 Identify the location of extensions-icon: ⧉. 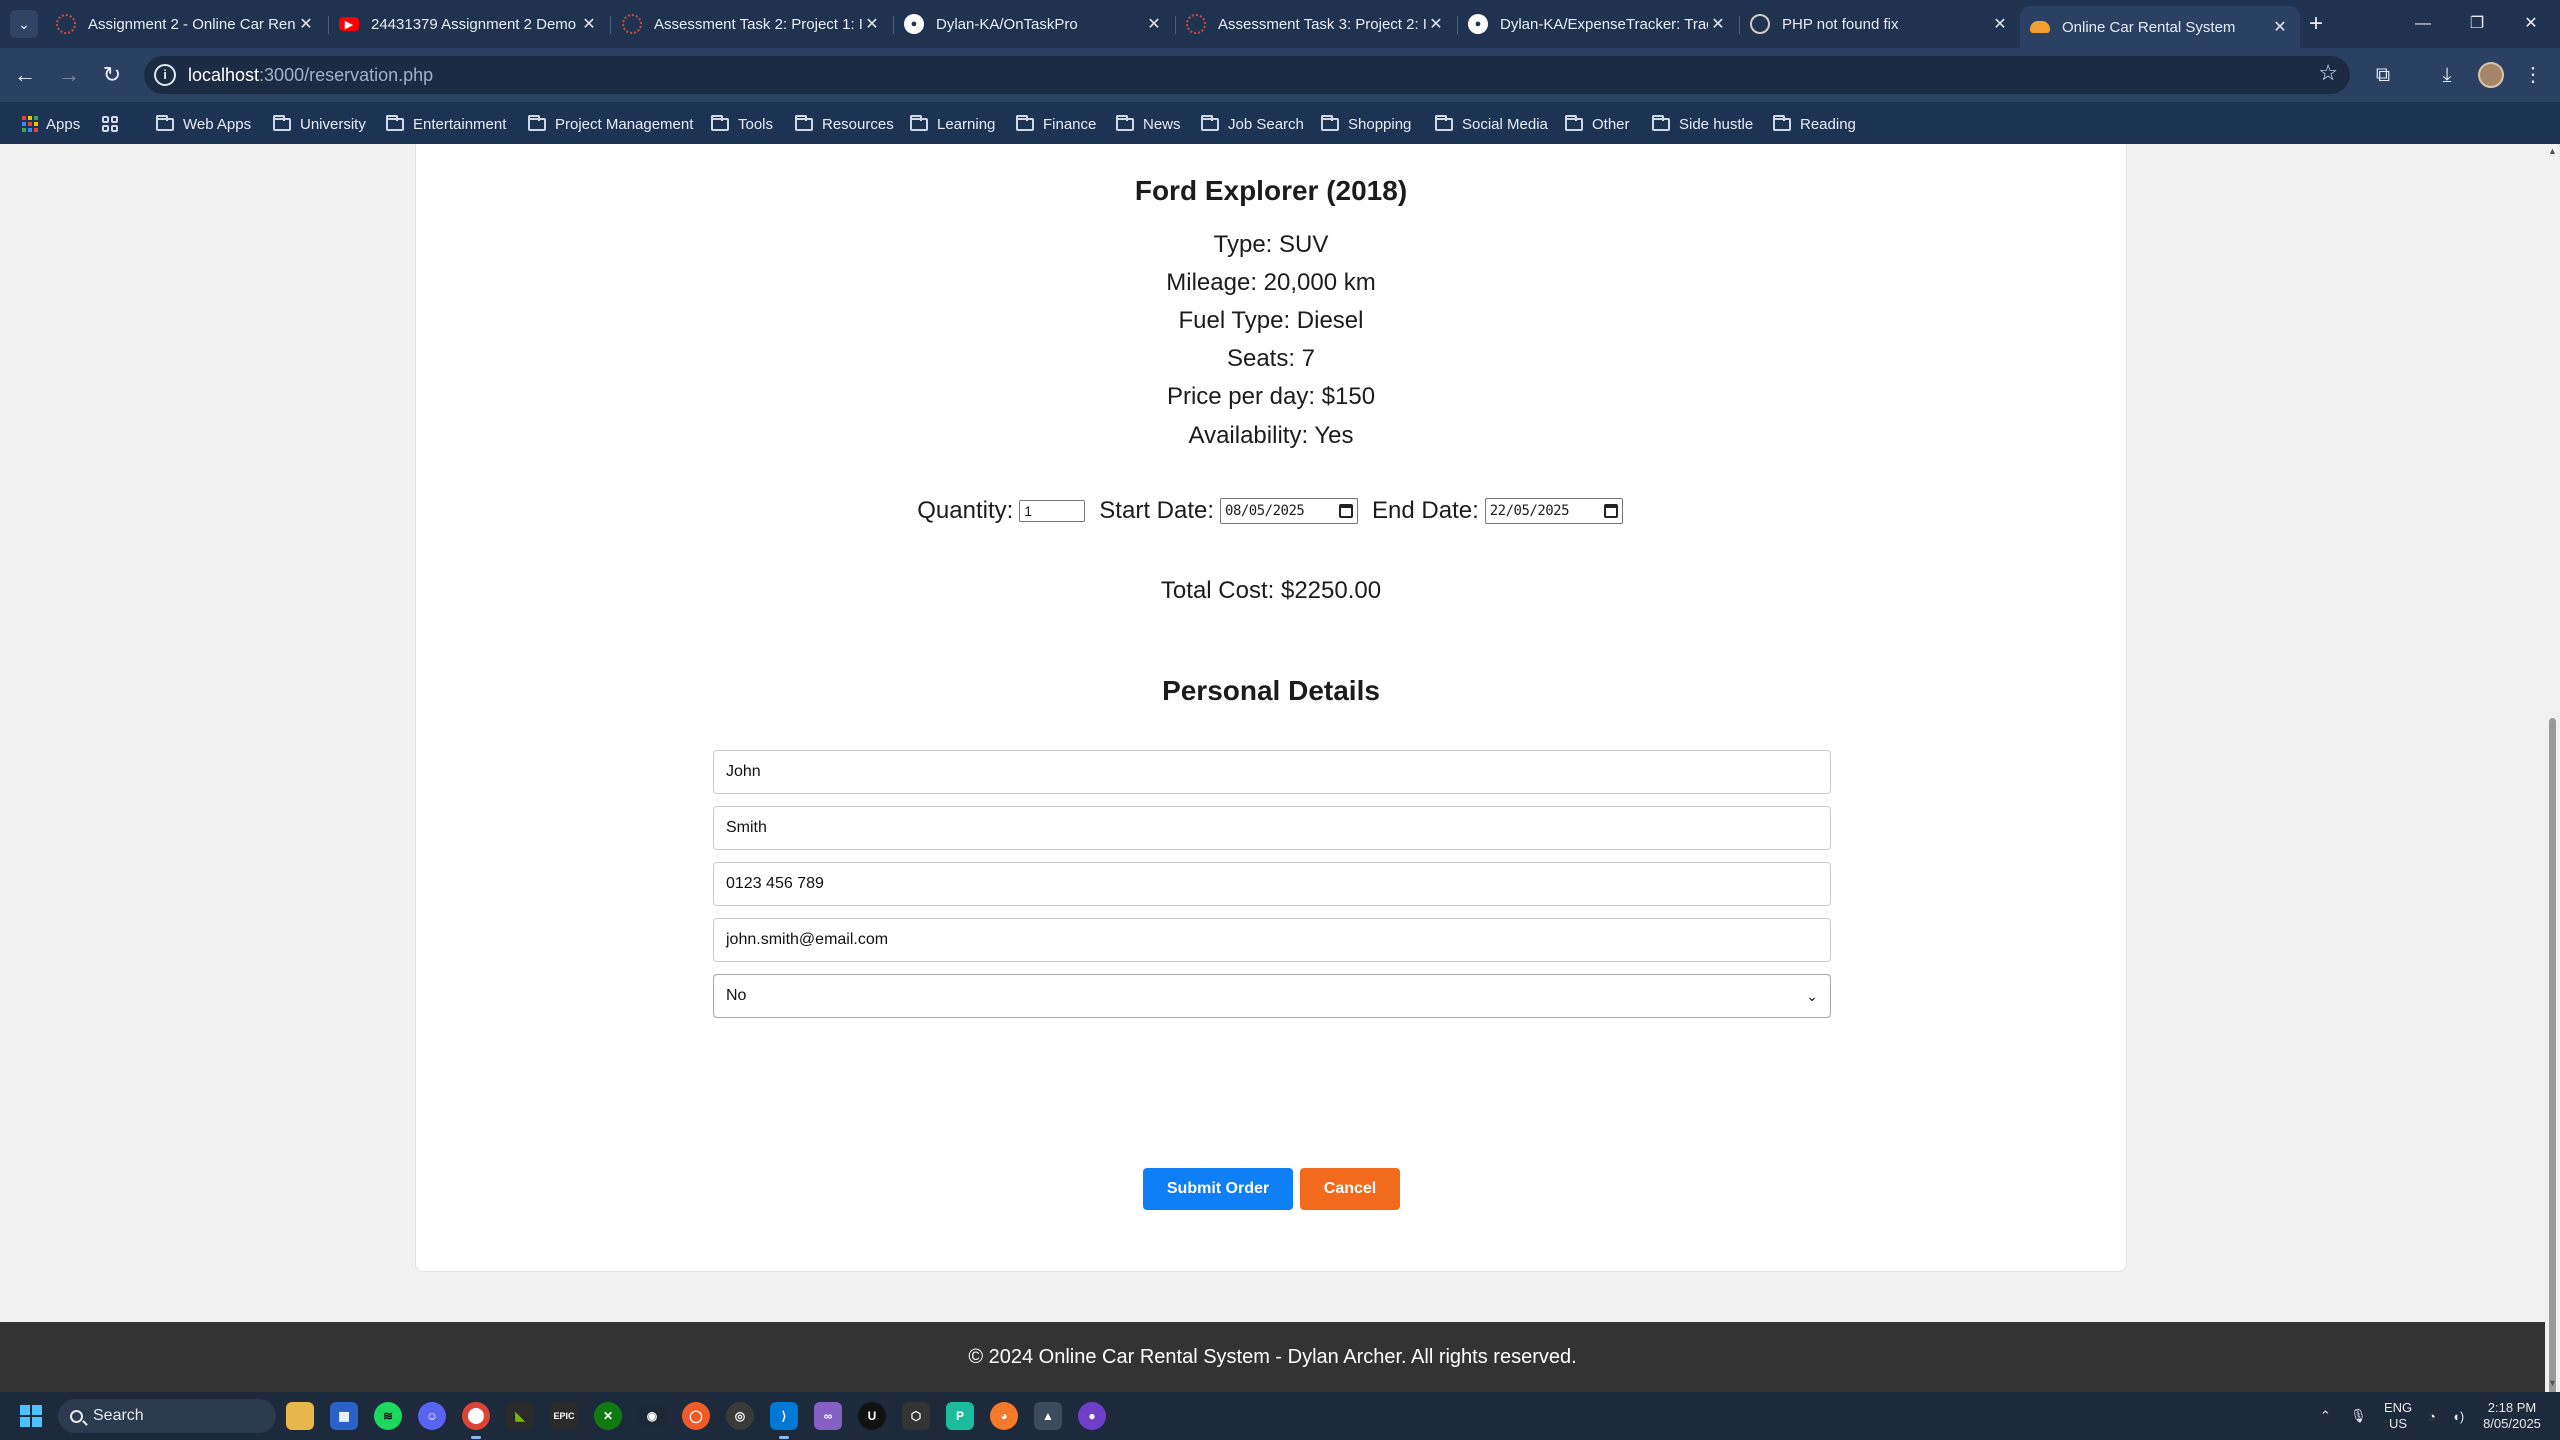
(2383, 75).